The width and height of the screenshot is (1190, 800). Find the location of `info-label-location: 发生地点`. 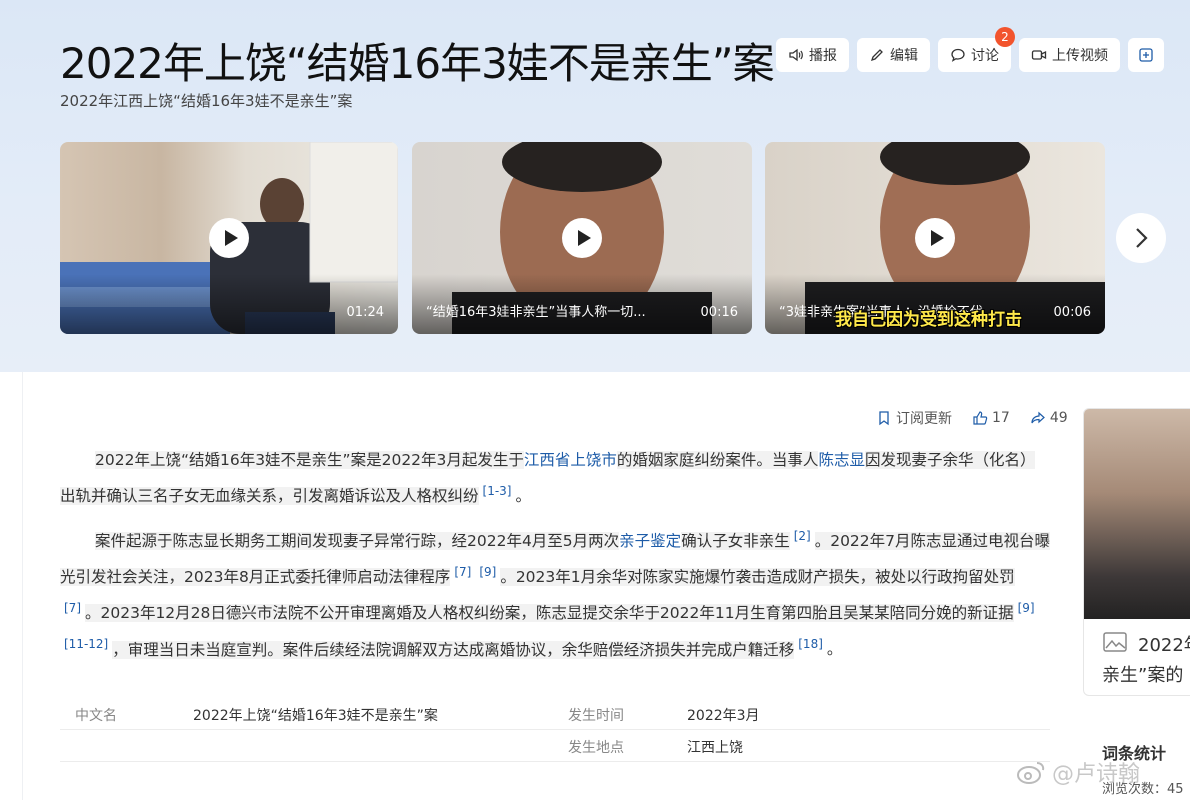

info-label-location: 发生地点 is located at coordinates (596, 748).